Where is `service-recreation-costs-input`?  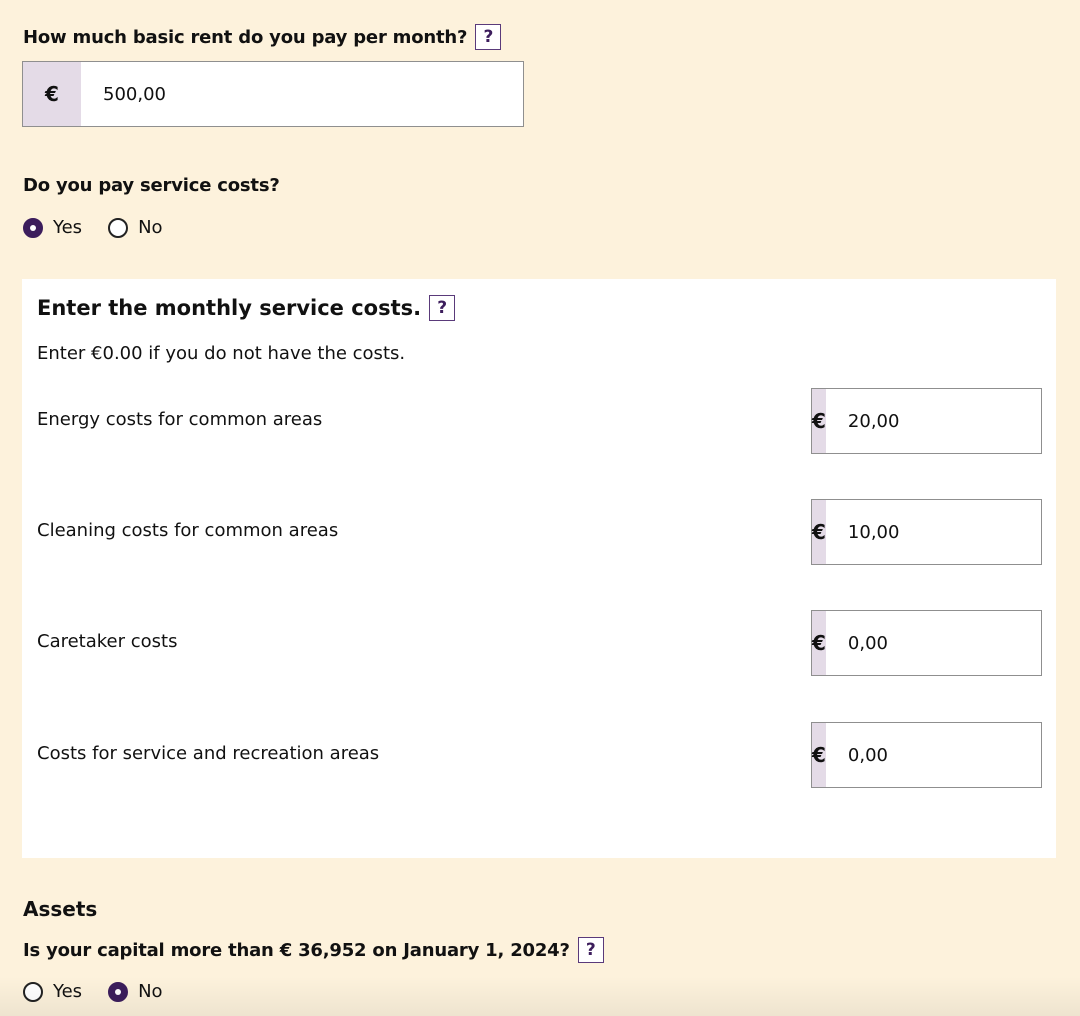 service-recreation-costs-input is located at coordinates (950, 755).